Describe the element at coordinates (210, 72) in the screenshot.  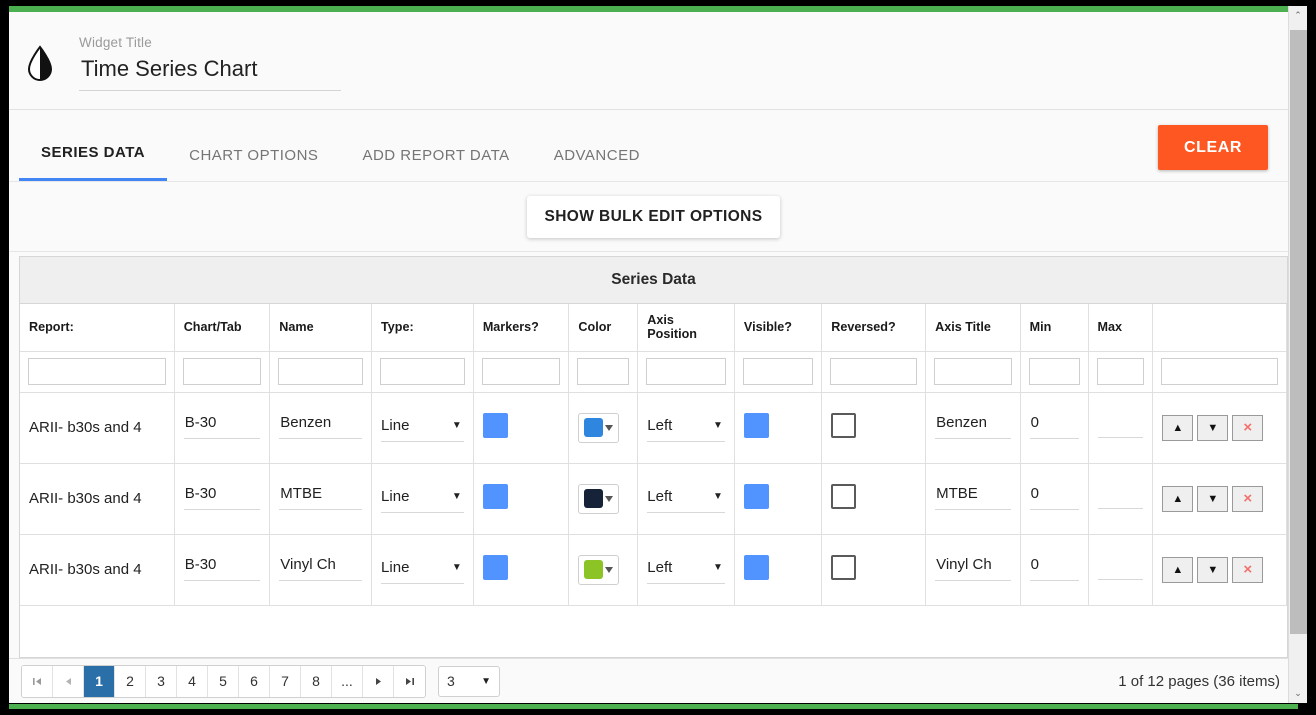
I see `widget-title-input` at that location.